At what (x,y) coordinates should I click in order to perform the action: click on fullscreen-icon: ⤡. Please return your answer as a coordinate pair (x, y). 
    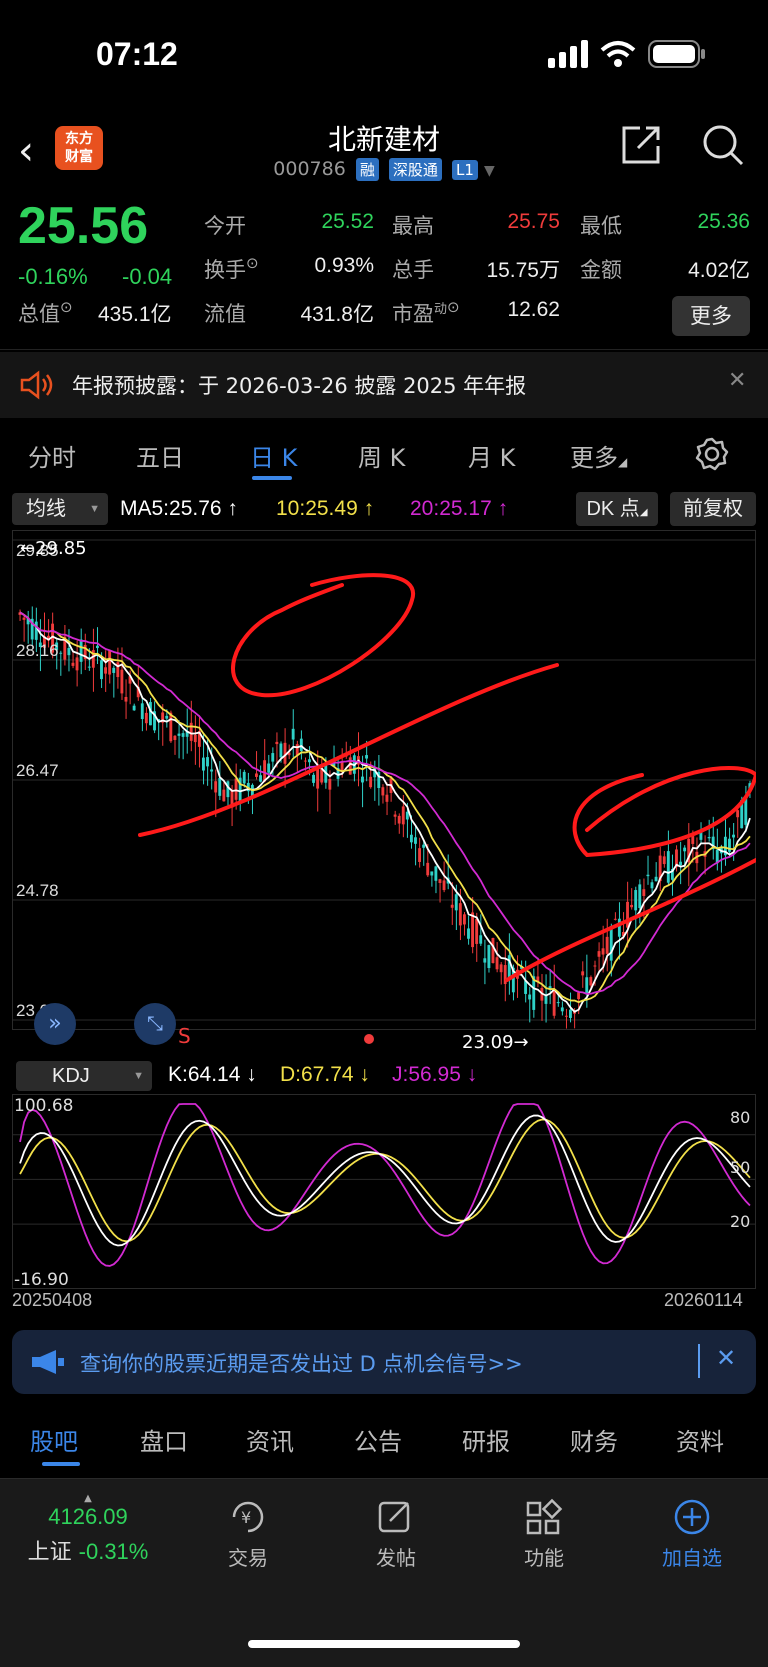
    Looking at the image, I should click on (155, 1024).